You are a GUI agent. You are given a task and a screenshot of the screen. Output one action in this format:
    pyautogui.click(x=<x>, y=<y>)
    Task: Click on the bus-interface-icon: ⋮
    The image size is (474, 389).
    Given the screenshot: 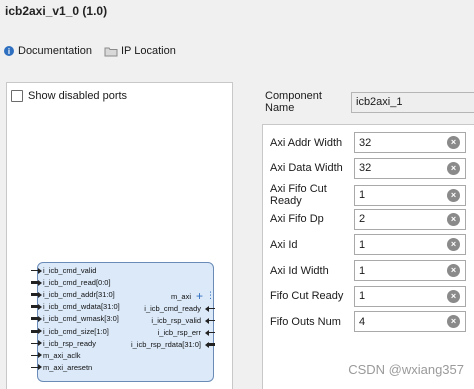 What is the action you would take?
    pyautogui.click(x=210, y=295)
    